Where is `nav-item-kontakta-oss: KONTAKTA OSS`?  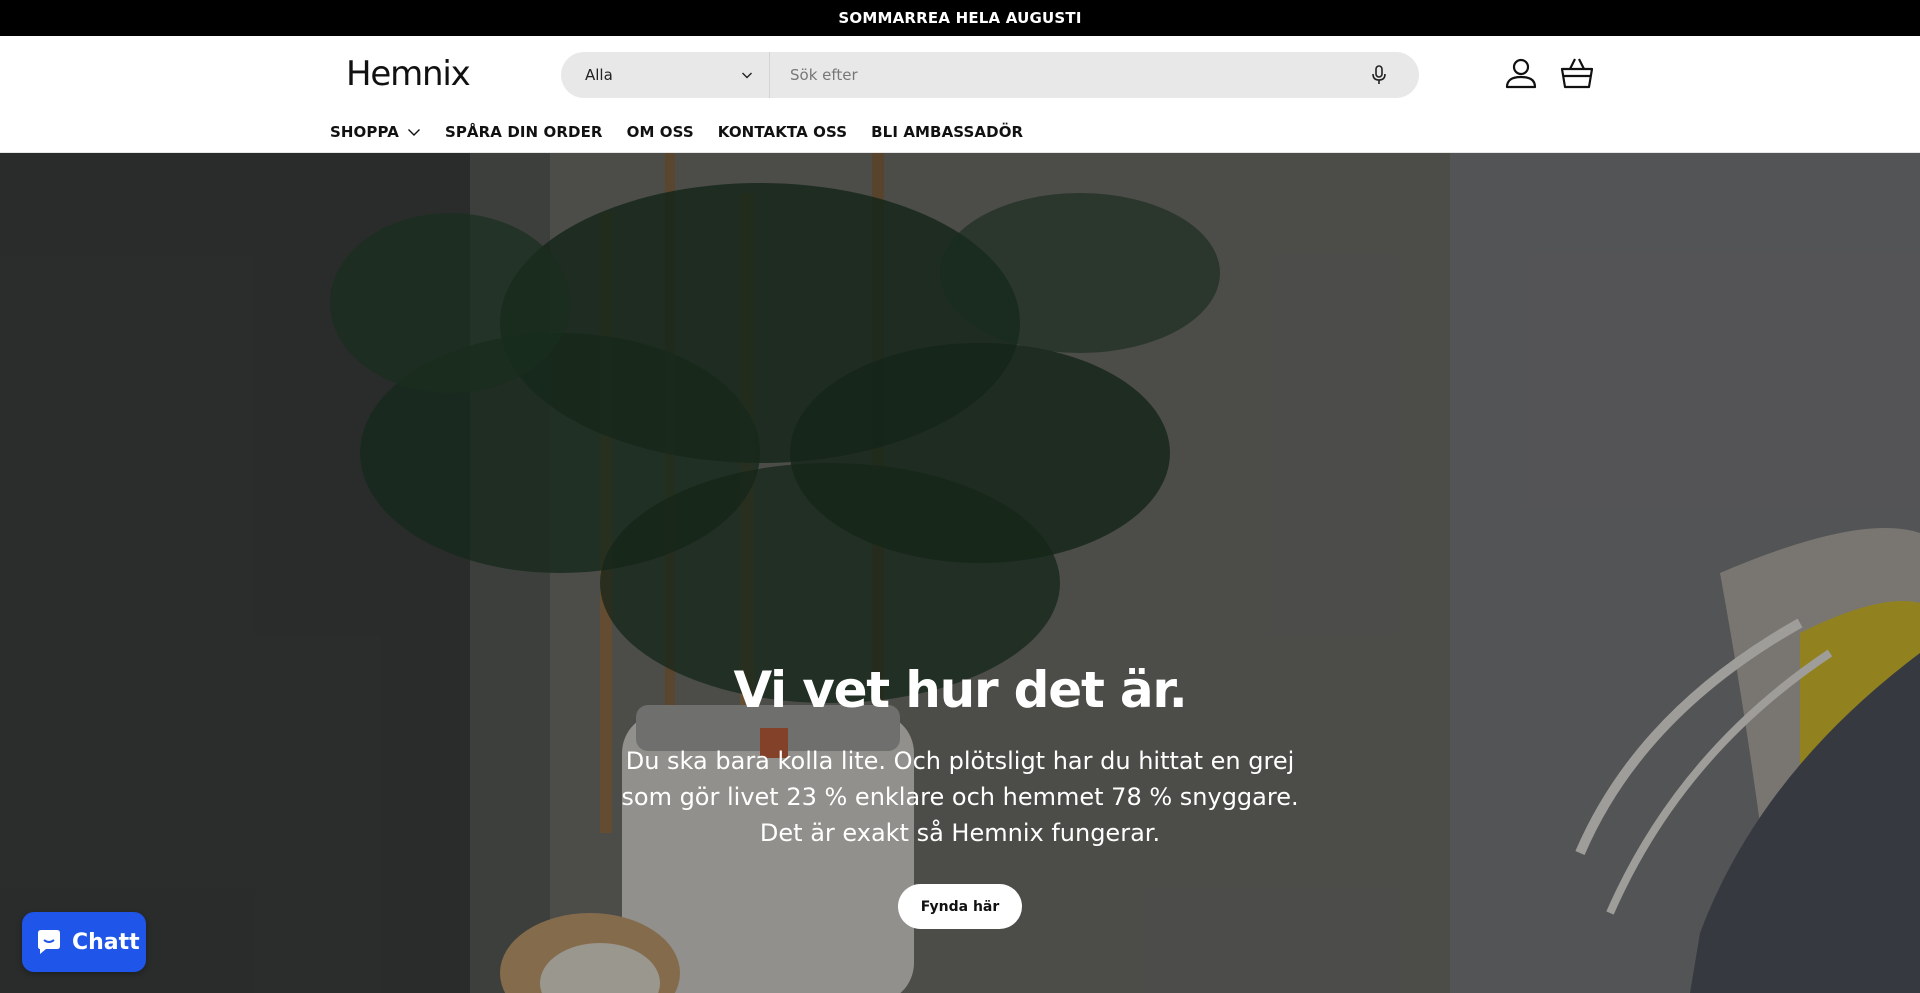
nav-item-kontakta-oss: KONTAKTA OSS is located at coordinates (782, 132).